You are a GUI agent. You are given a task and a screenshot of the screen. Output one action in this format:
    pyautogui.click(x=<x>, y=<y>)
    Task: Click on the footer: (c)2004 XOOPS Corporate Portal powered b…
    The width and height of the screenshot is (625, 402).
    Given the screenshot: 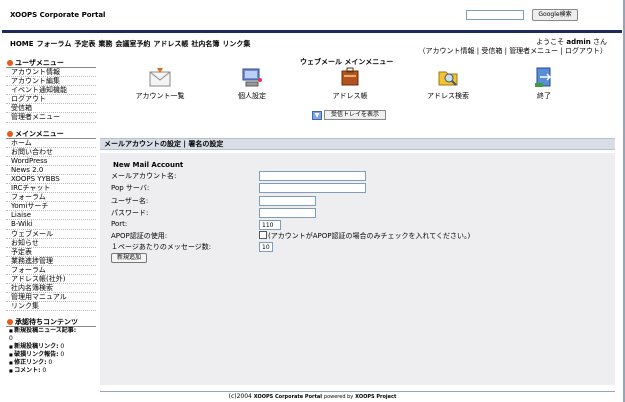 What is the action you would take?
    pyautogui.click(x=312, y=396)
    